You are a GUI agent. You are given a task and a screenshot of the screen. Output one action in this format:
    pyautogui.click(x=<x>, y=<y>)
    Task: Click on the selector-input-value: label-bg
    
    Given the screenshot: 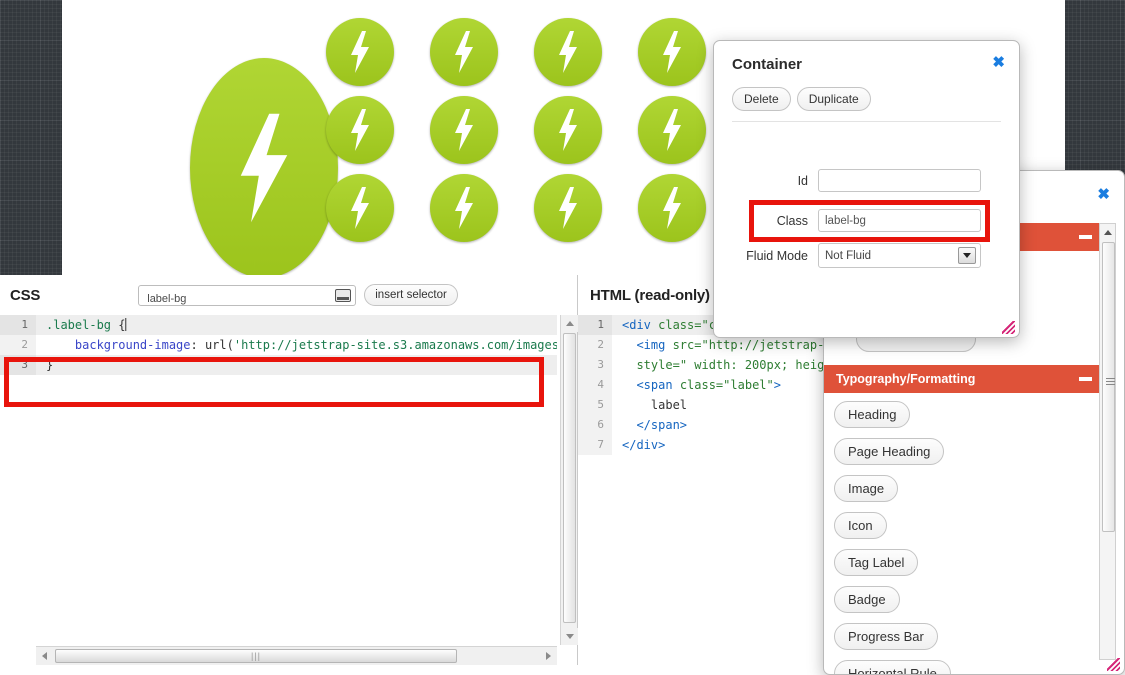 What is the action you would take?
    pyautogui.click(x=167, y=299)
    